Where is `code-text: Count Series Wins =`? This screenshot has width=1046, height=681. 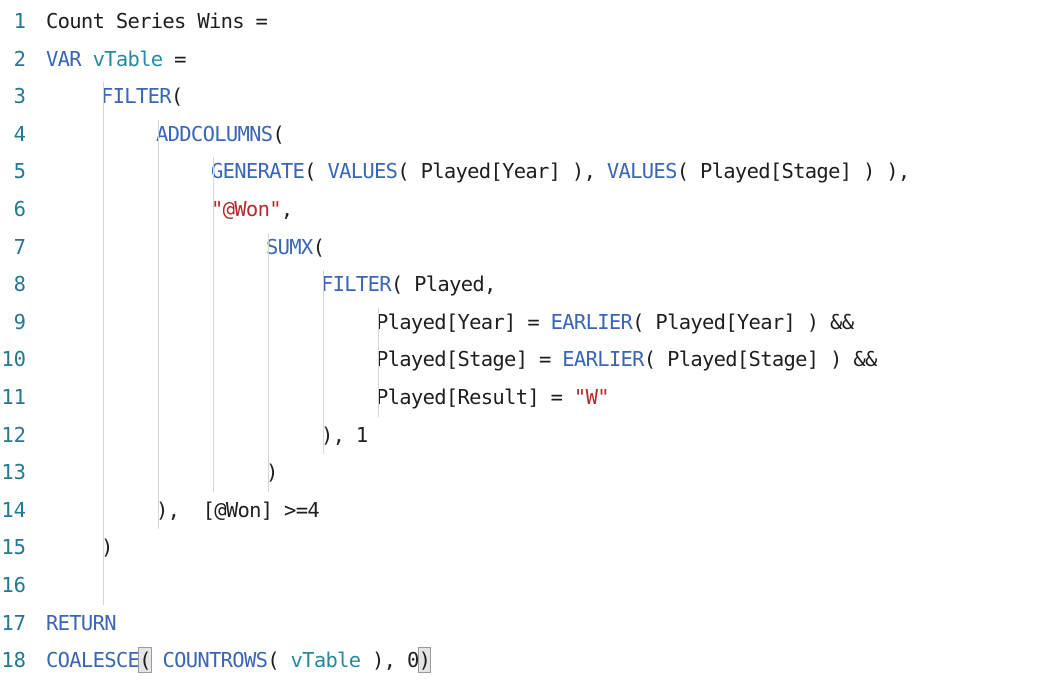 code-text: Count Series Wins = is located at coordinates (157, 21).